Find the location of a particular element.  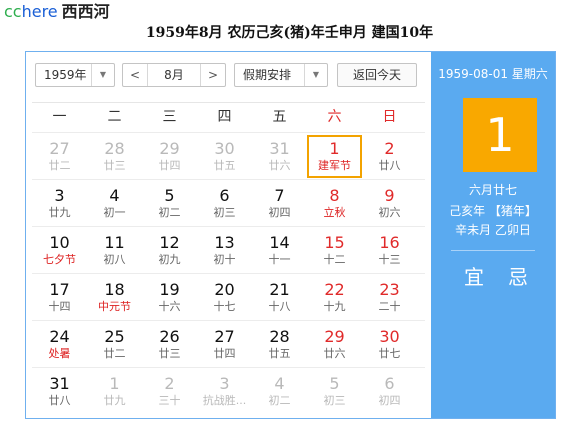

day-cell: 6 初四 is located at coordinates (389, 391).